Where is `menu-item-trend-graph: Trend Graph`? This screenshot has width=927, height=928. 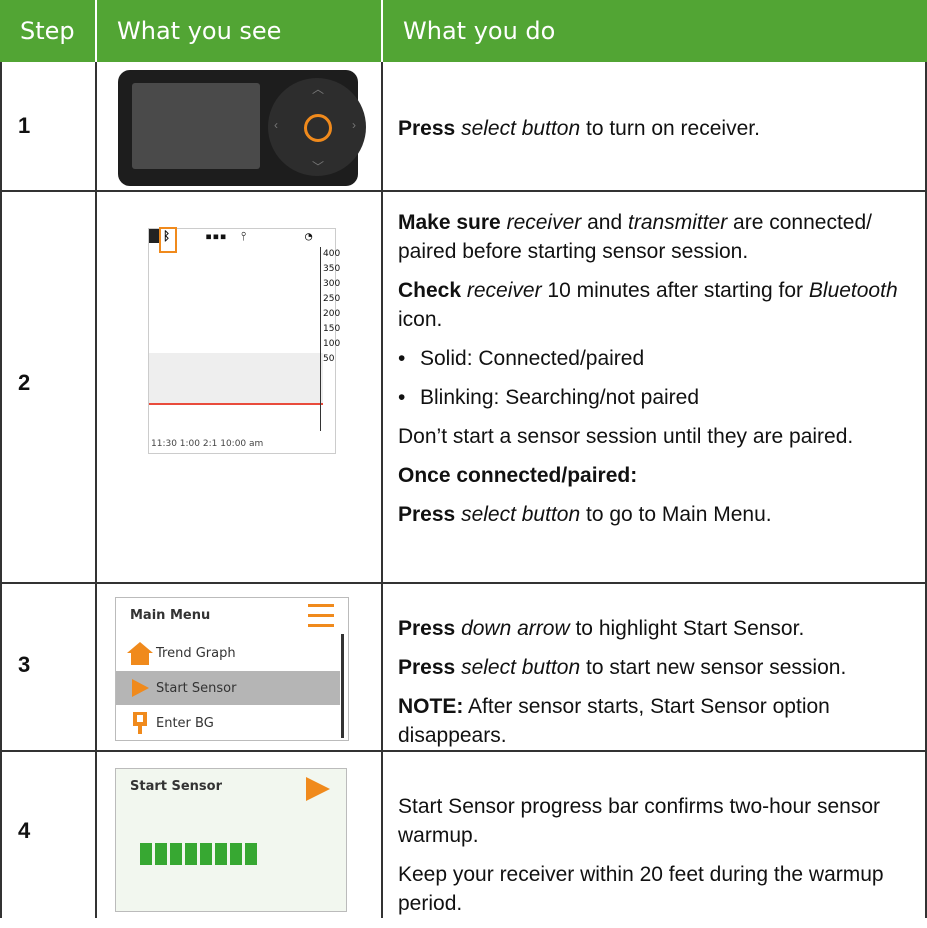 menu-item-trend-graph: Trend Graph is located at coordinates (228, 653).